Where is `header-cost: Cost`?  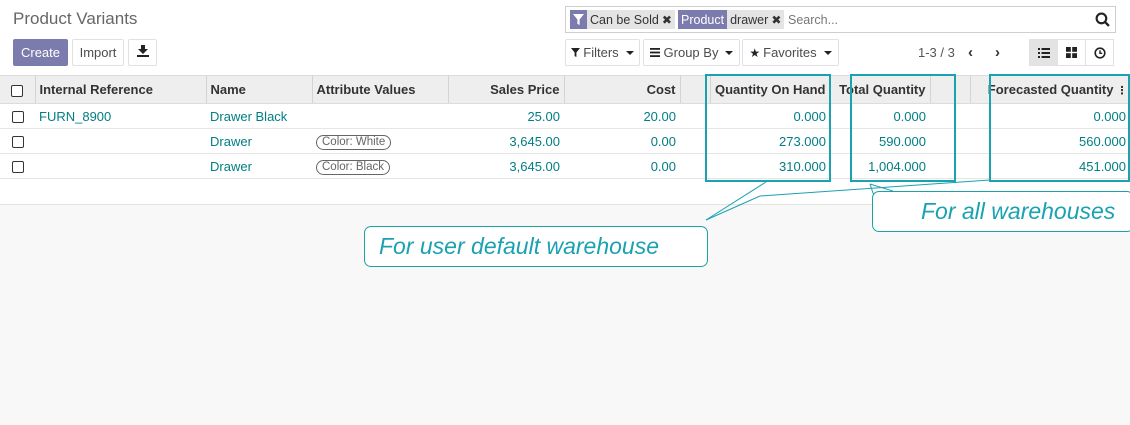
header-cost: Cost is located at coordinates (622, 89).